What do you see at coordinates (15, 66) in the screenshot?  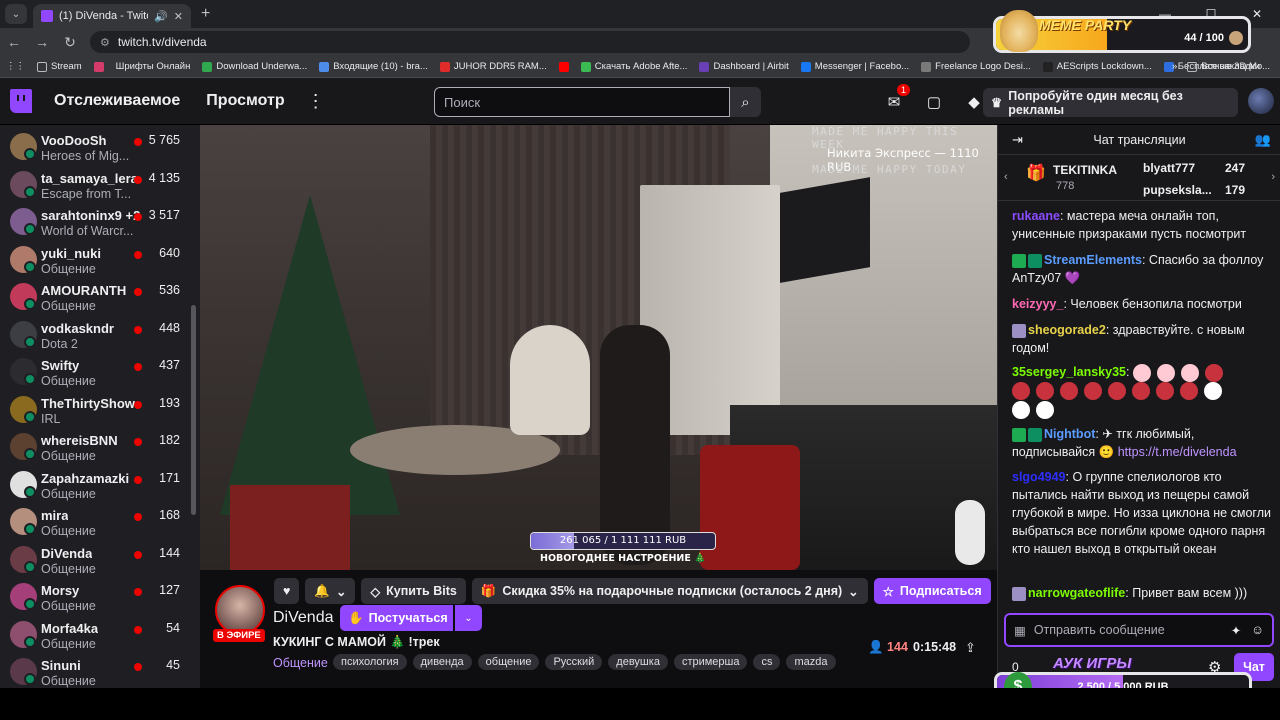 I see `apps-icon: ⋮⋮` at bounding box center [15, 66].